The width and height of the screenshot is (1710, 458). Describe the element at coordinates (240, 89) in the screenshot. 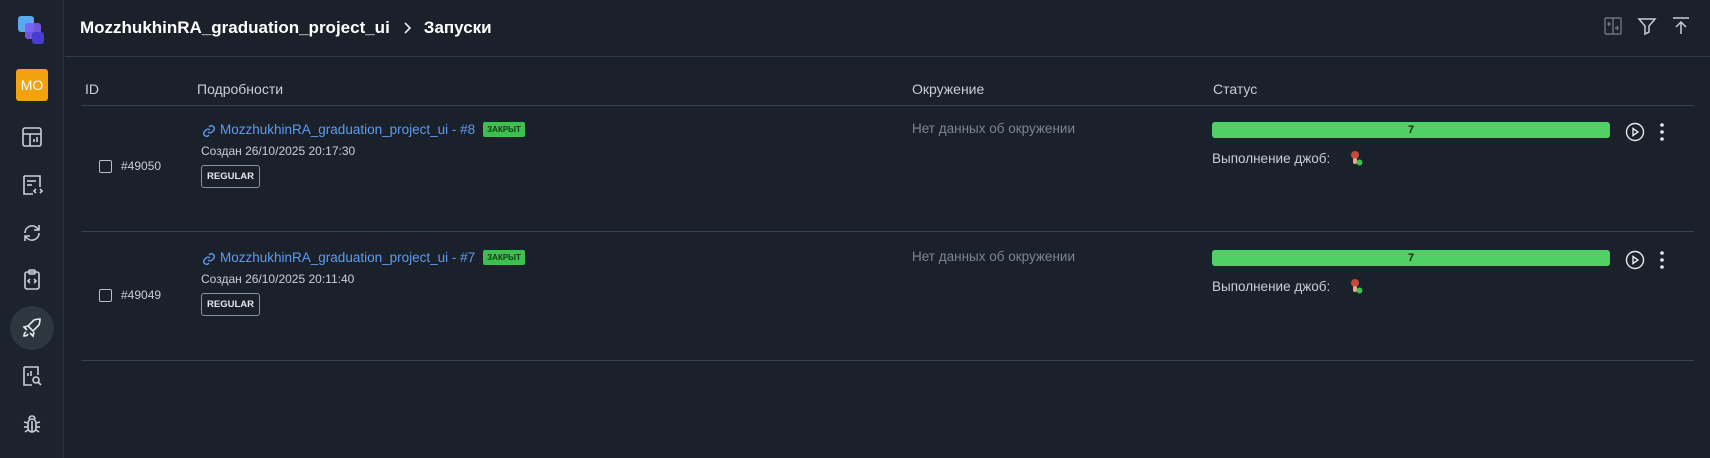

I see `column-details: Подробности` at that location.